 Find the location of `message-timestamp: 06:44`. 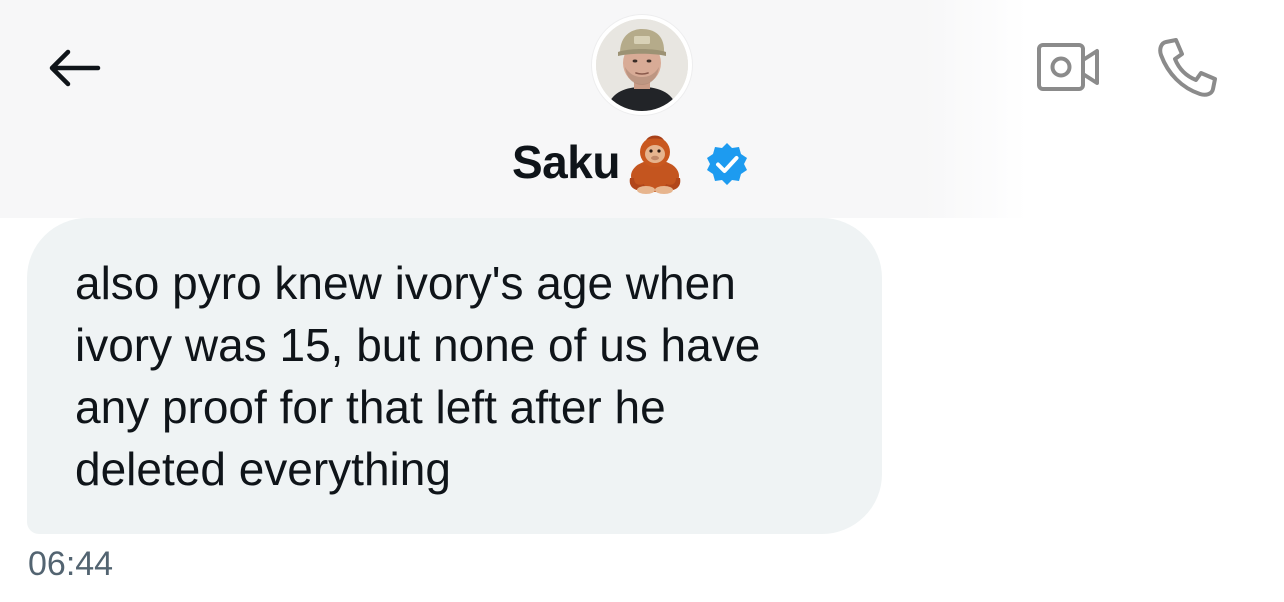

message-timestamp: 06:44 is located at coordinates (71, 564).